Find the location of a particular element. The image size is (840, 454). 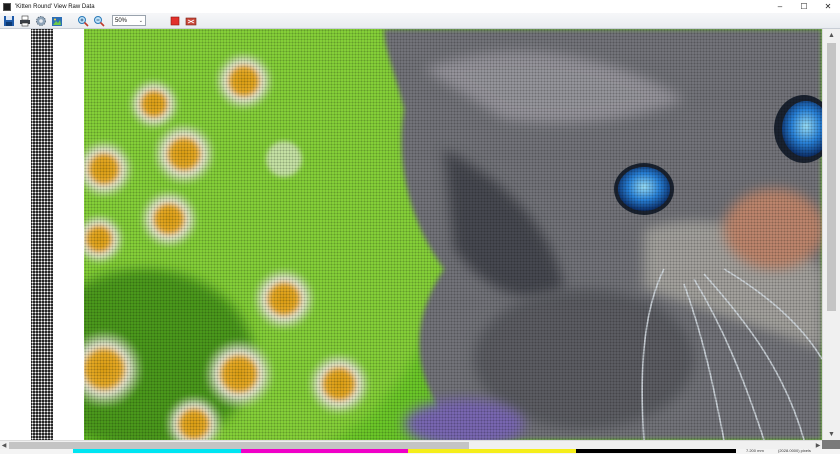

stop-button is located at coordinates (175, 21).